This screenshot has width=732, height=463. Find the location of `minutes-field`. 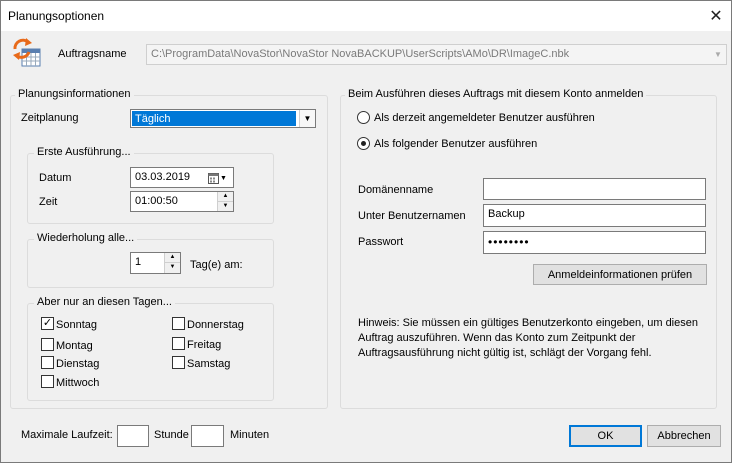

minutes-field is located at coordinates (207, 436).